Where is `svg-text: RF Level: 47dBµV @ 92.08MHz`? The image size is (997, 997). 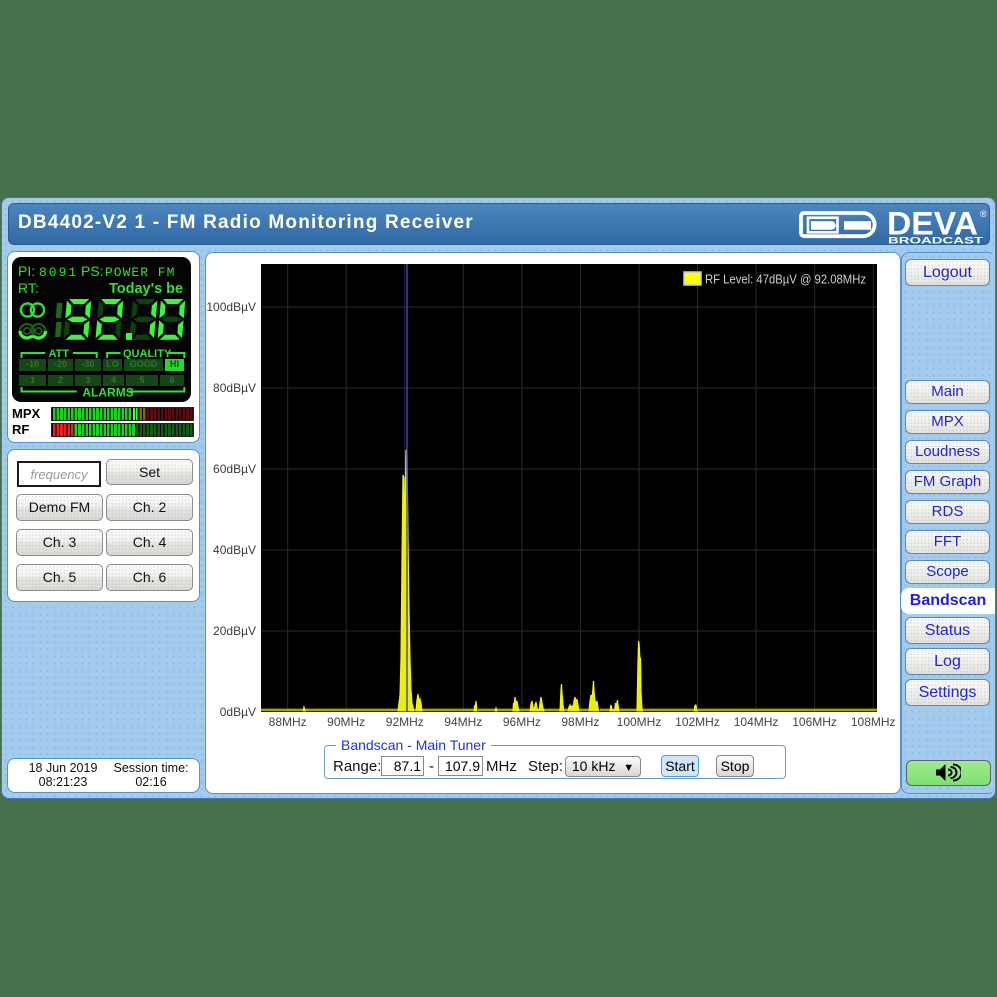
svg-text: RF Level: 47dBµV @ 92.08MHz is located at coordinates (785, 280).